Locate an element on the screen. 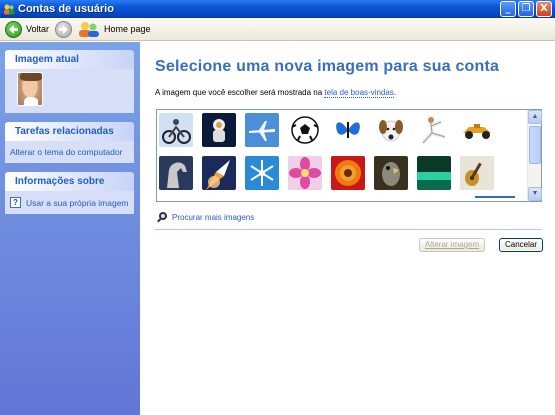  current-user-picture is located at coordinates (30, 89).